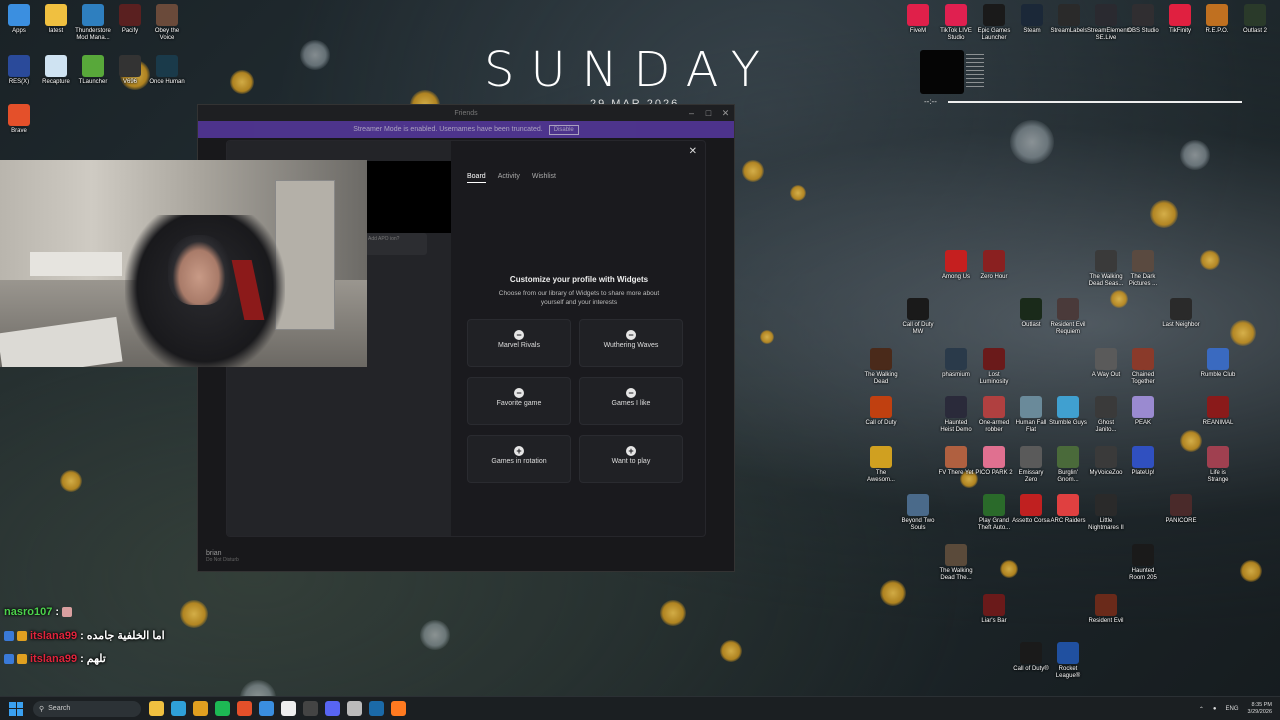 The image size is (1280, 720). Describe the element at coordinates (544, 178) in the screenshot. I see `tab-wishlist: Wishlist` at that location.